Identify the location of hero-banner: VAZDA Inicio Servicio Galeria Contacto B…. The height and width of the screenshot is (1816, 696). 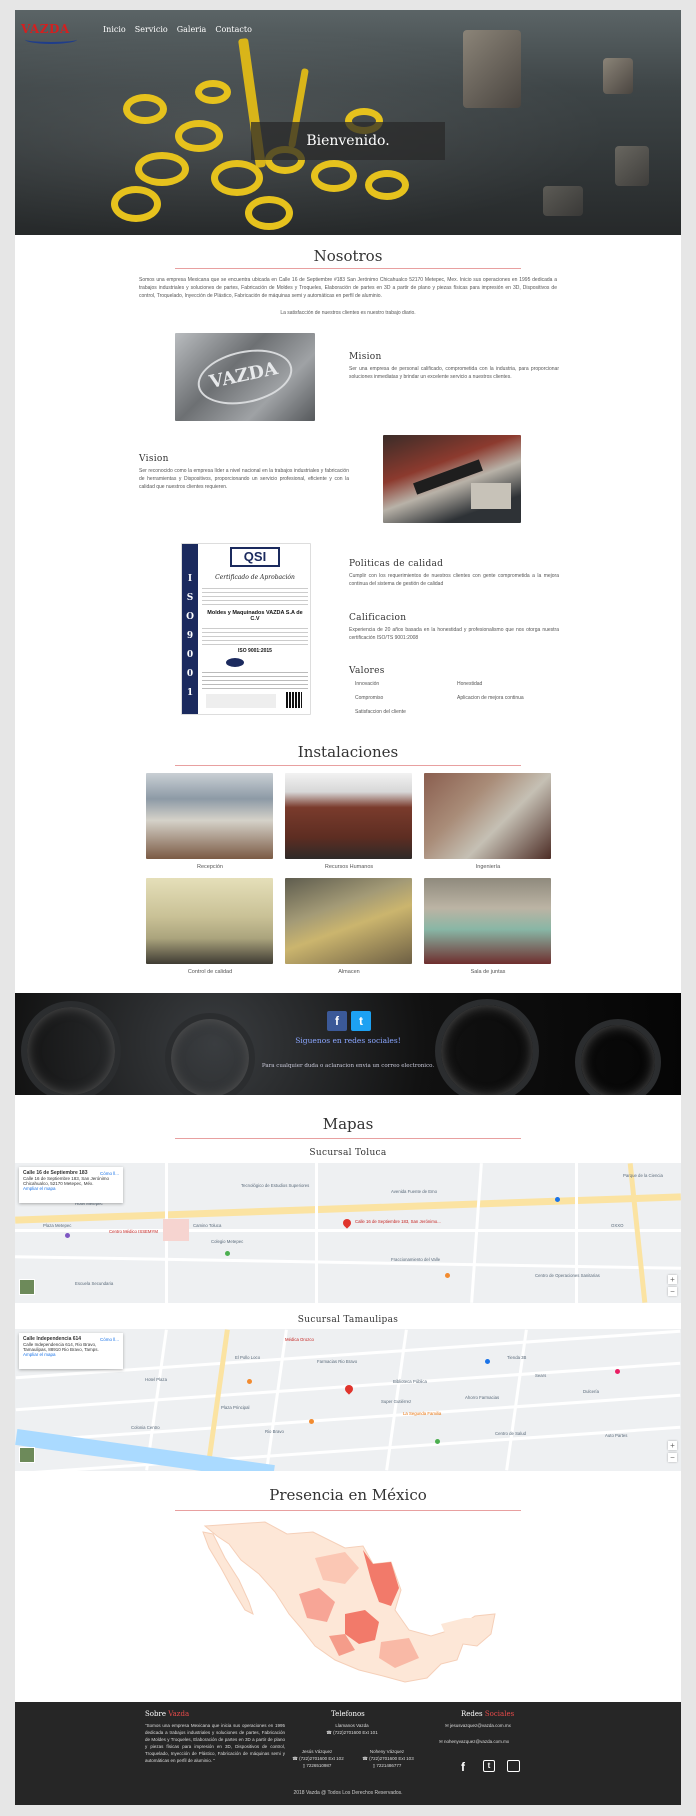
(348, 122).